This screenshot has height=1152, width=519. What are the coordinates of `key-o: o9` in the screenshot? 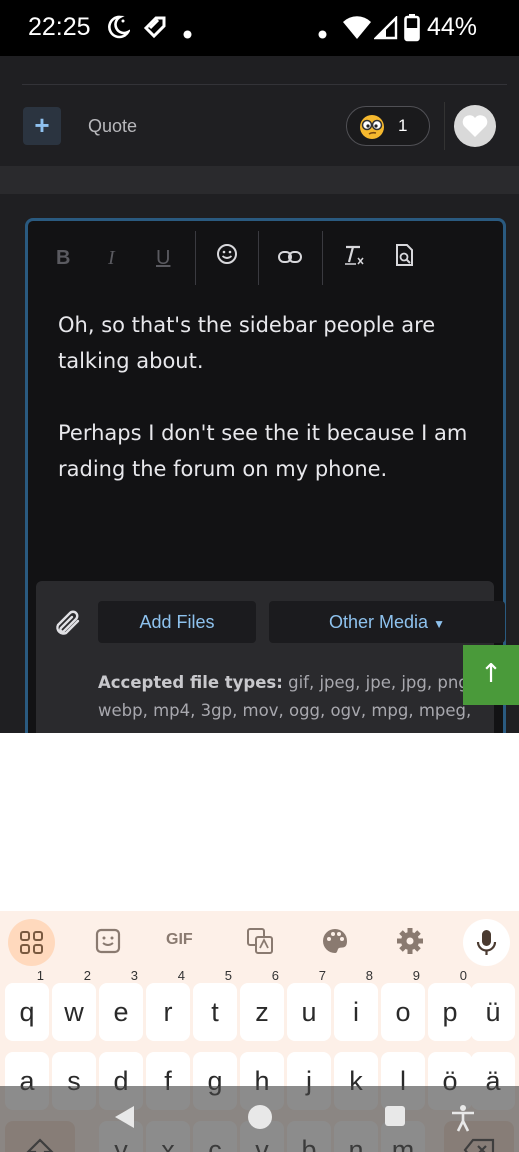 It's located at (403, 1005).